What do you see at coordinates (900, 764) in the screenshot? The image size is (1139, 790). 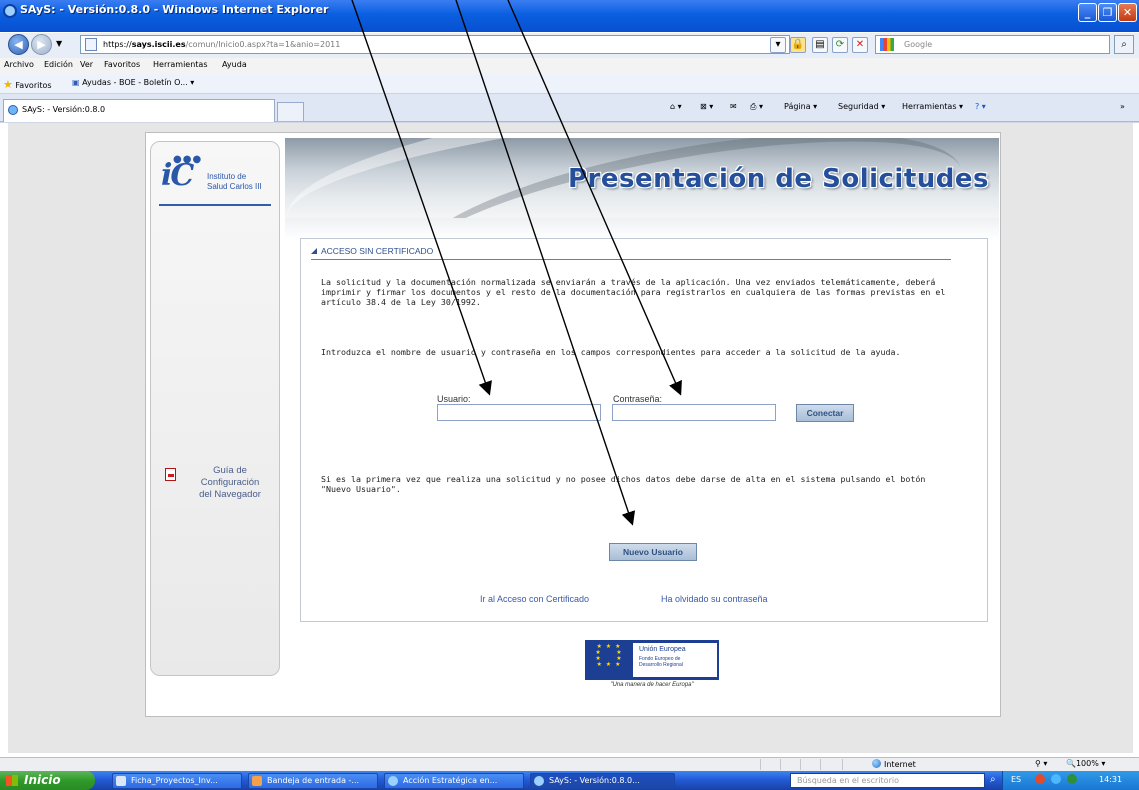 I see `security-zone-label: Internet` at bounding box center [900, 764].